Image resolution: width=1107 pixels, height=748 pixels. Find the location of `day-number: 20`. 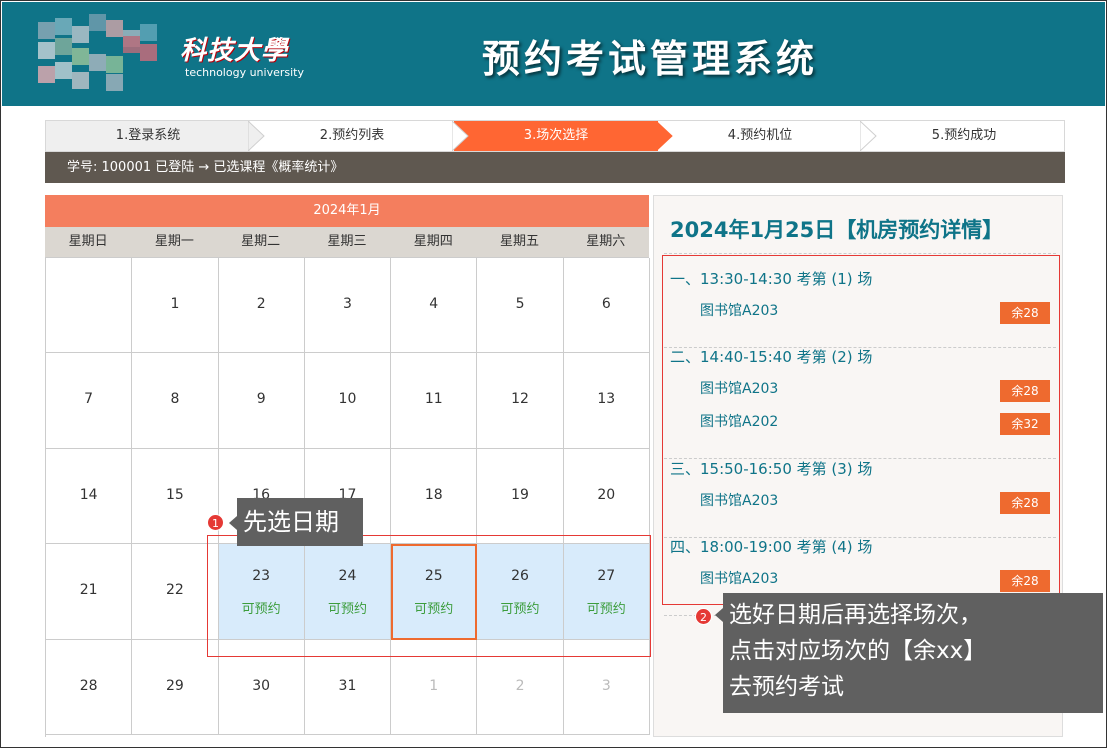

day-number: 20 is located at coordinates (606, 494).